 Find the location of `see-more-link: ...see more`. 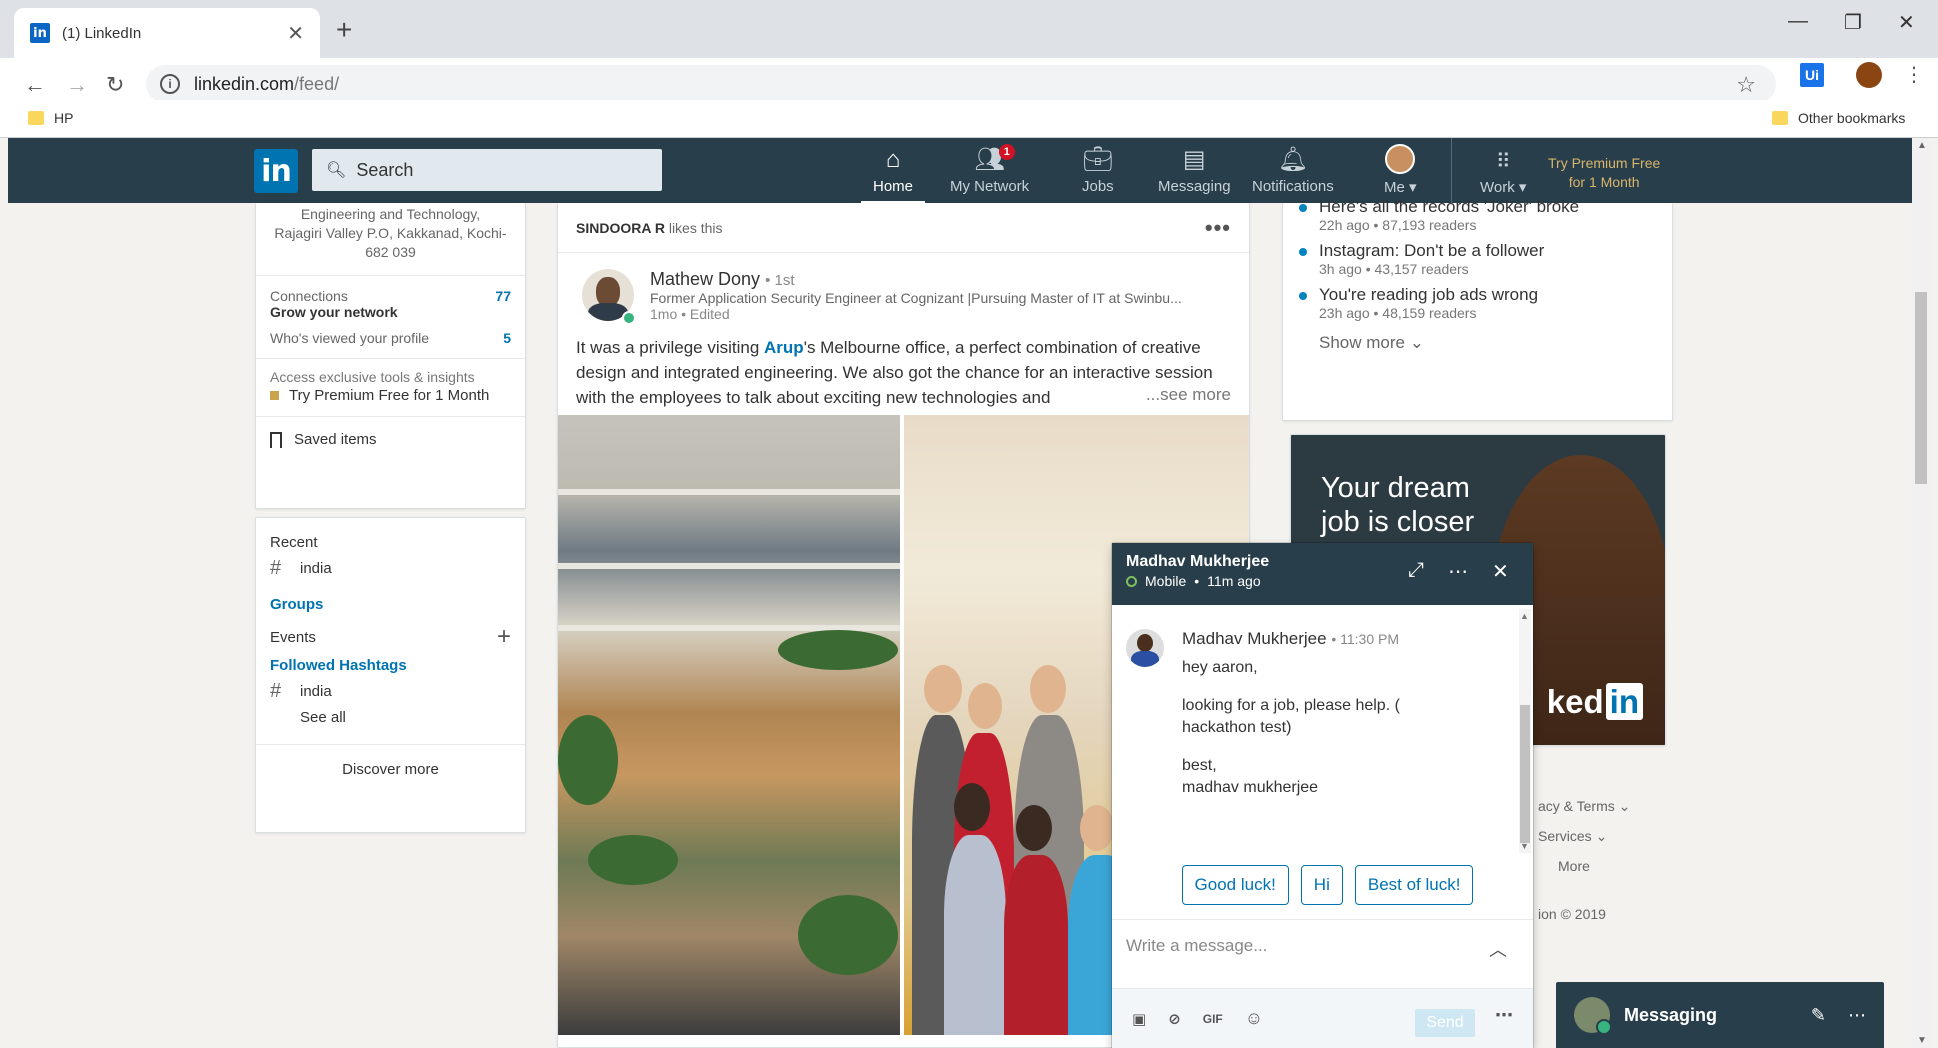

see-more-link: ...see more is located at coordinates (1184, 394).